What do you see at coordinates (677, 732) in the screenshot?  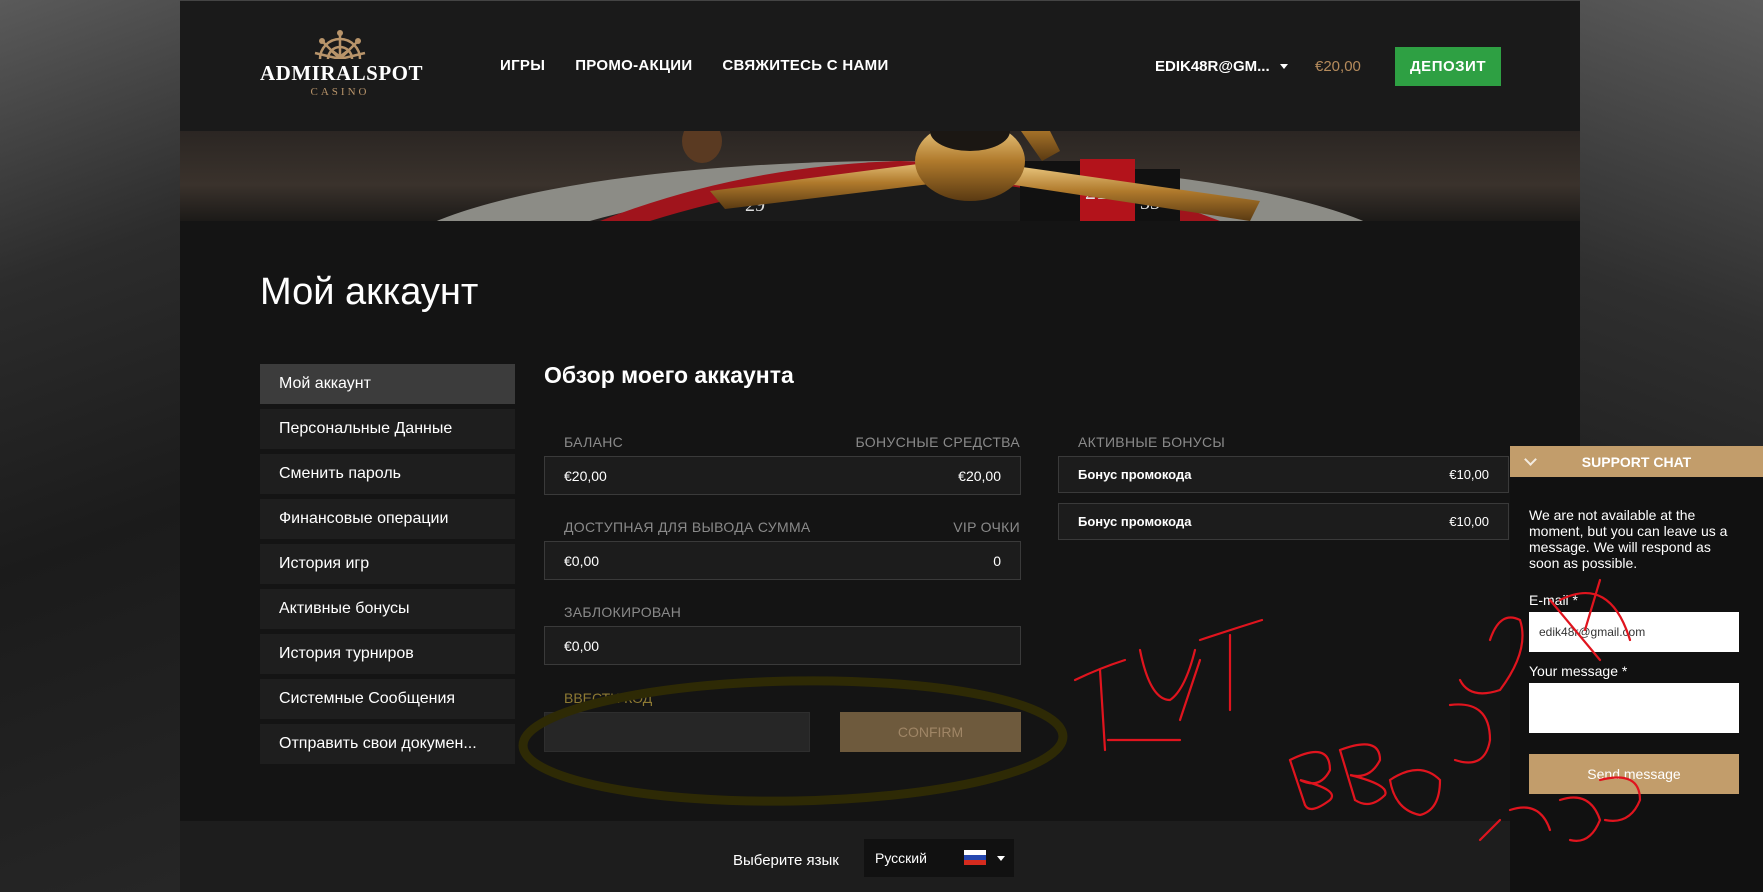 I see `promo-code-input` at bounding box center [677, 732].